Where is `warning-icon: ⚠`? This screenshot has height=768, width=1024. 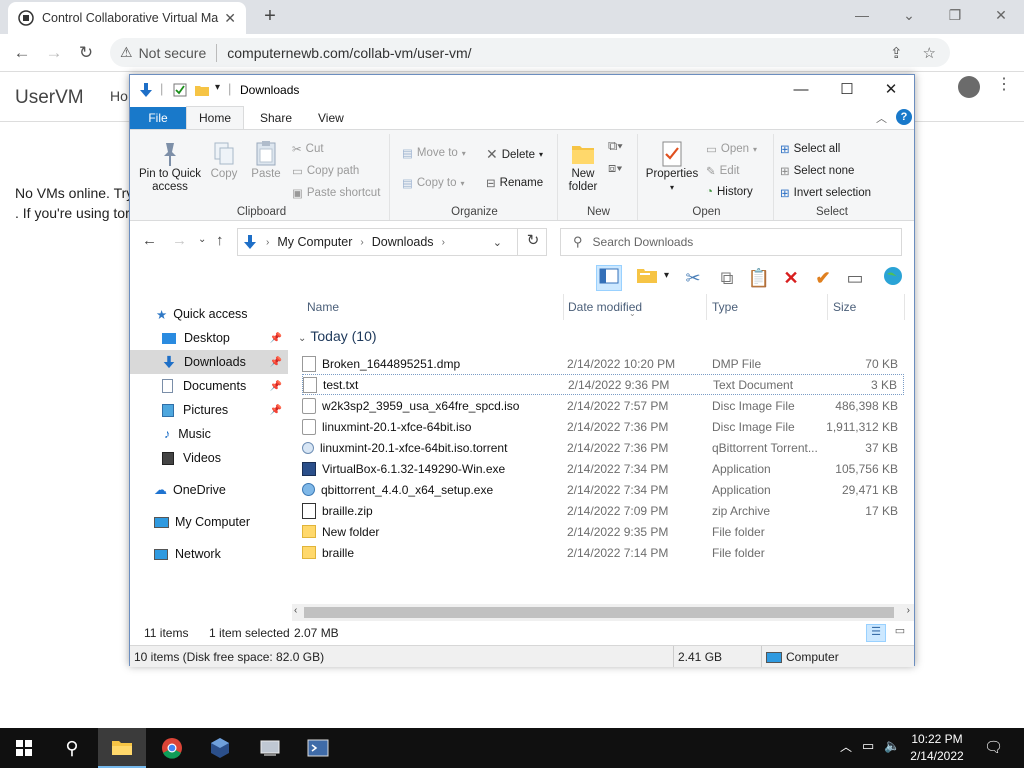 warning-icon: ⚠ is located at coordinates (126, 52).